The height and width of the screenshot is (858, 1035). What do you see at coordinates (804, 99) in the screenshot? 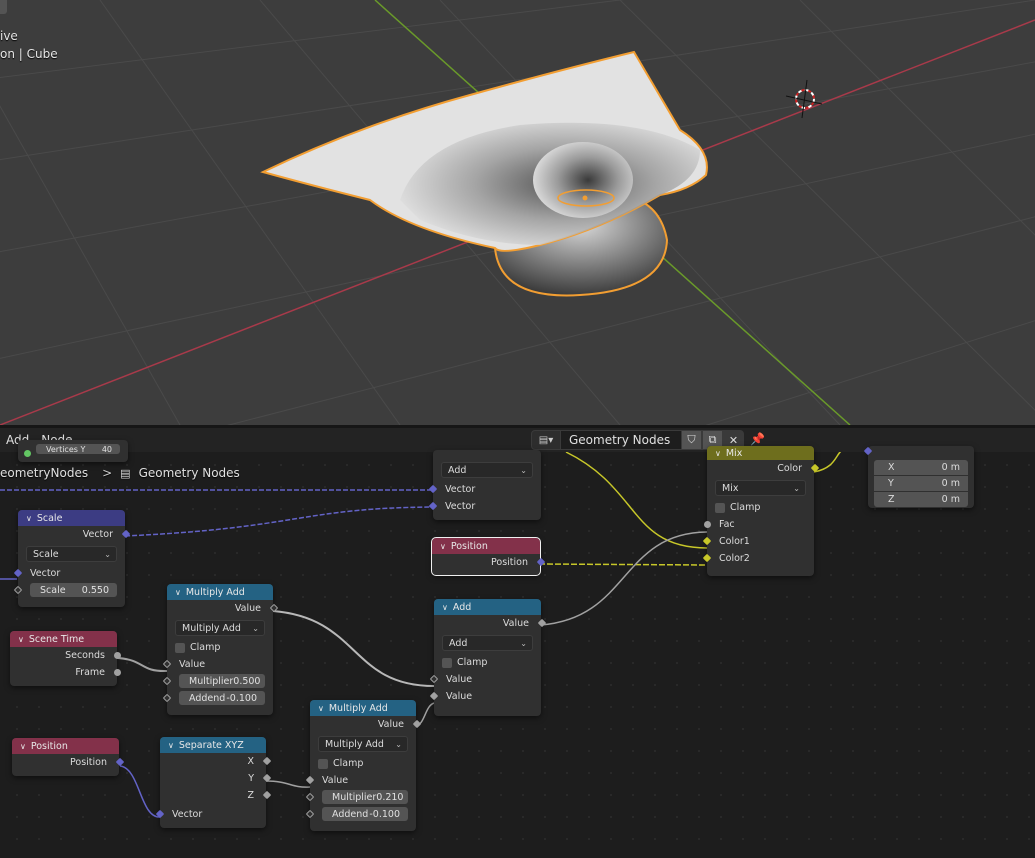
I see `3d-cursor-icon` at bounding box center [804, 99].